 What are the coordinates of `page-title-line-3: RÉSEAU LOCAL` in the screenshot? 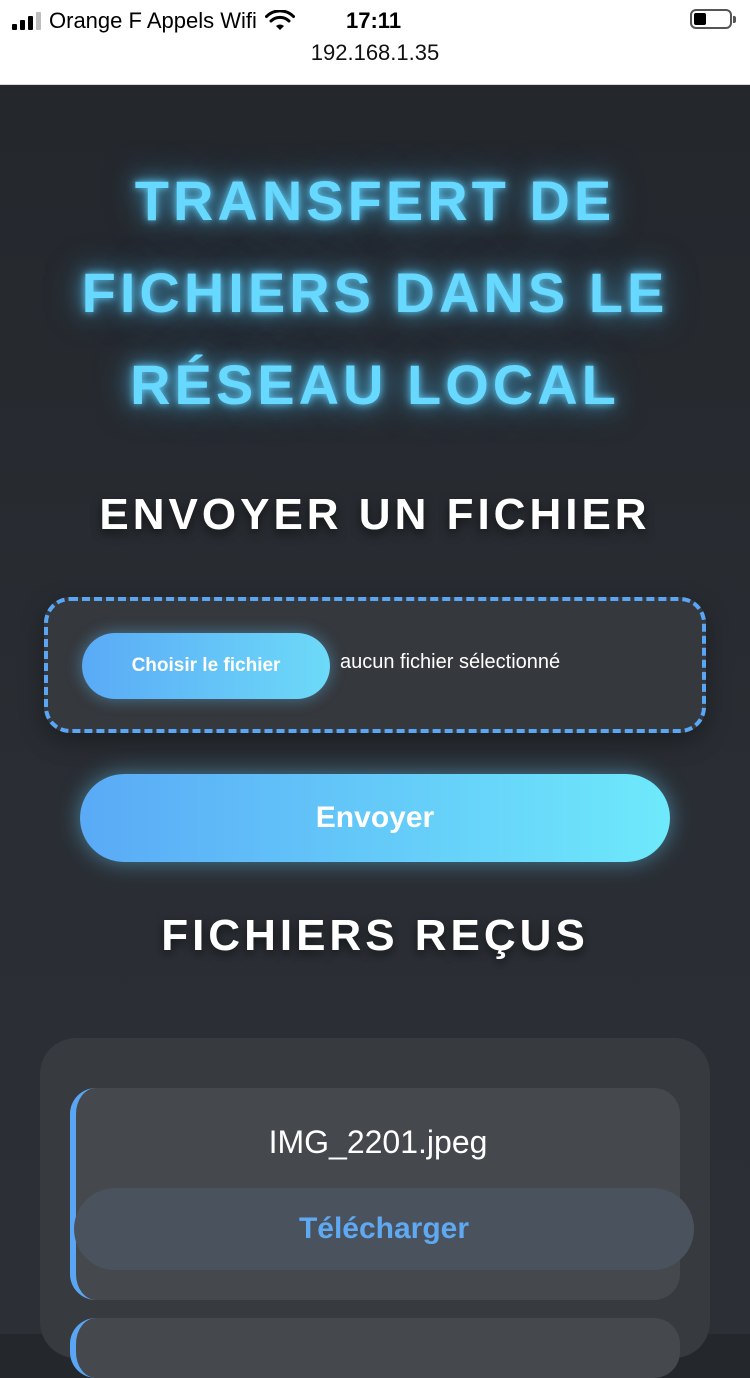 It's located at (375, 384).